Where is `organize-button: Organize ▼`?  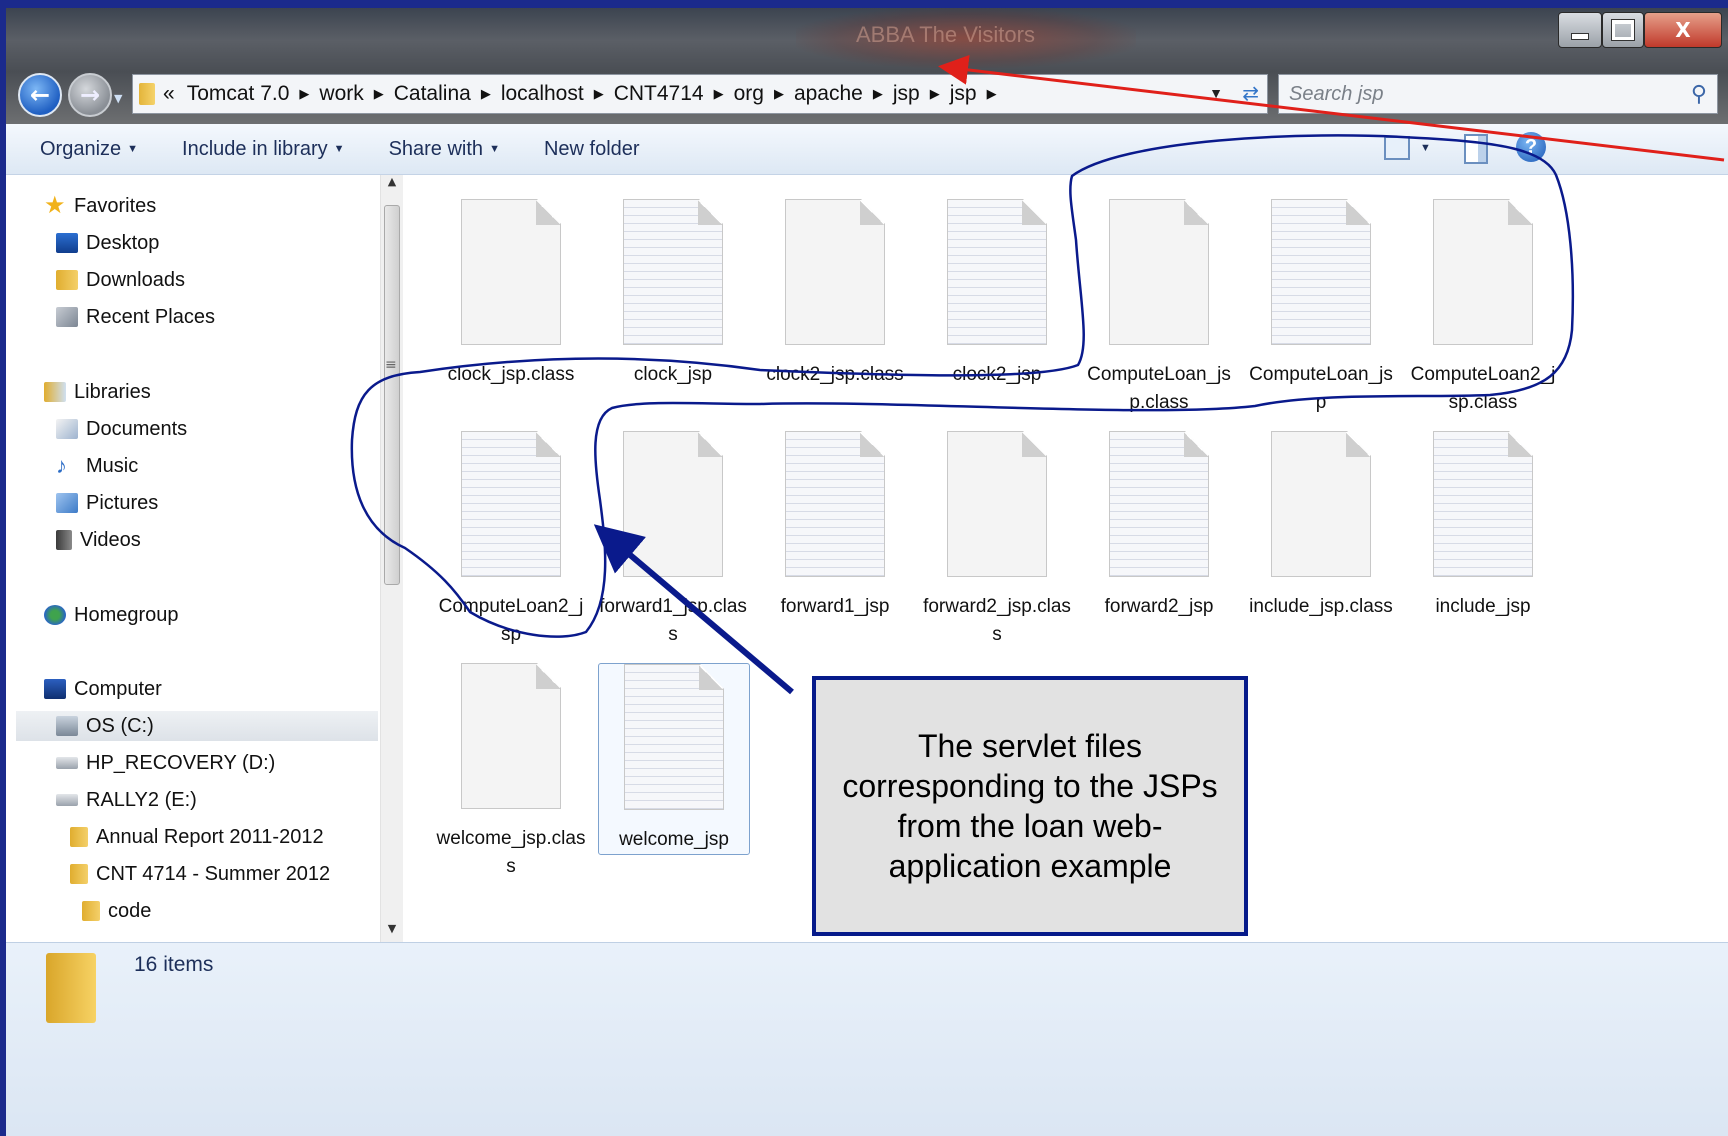
organize-button: Organize ▼ is located at coordinates (89, 149).